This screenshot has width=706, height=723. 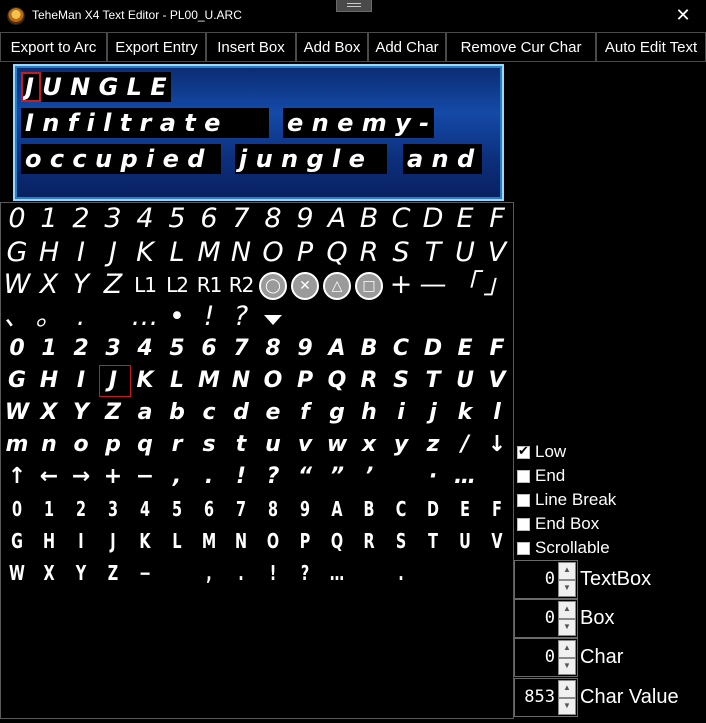 I want to click on glyph-cell: 6, so click(x=209, y=349).